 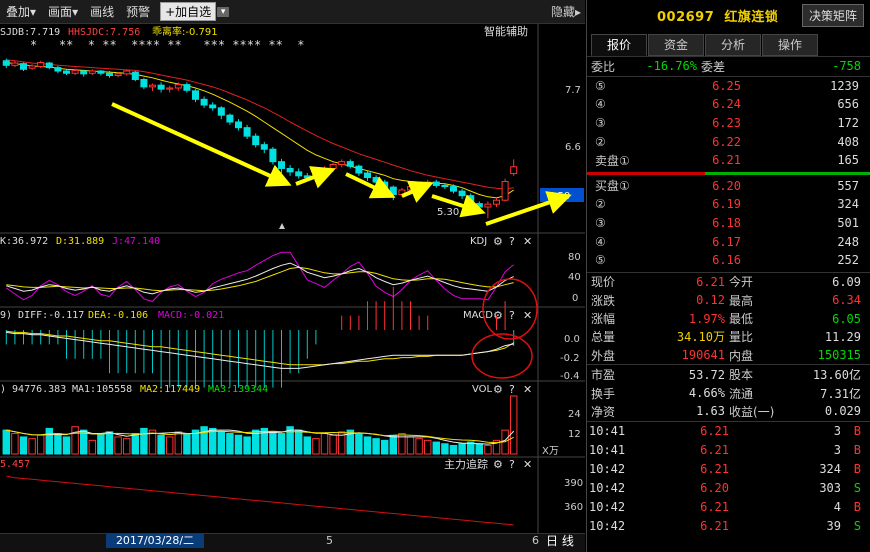 I want to click on tab-funds: 资金, so click(x=676, y=45).